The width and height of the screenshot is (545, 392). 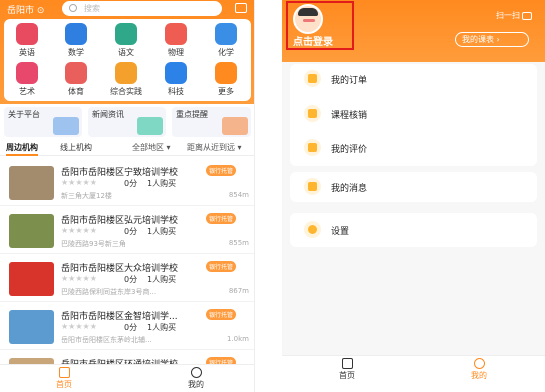 What do you see at coordinates (76, 73) in the screenshot?
I see `sports-icon` at bounding box center [76, 73].